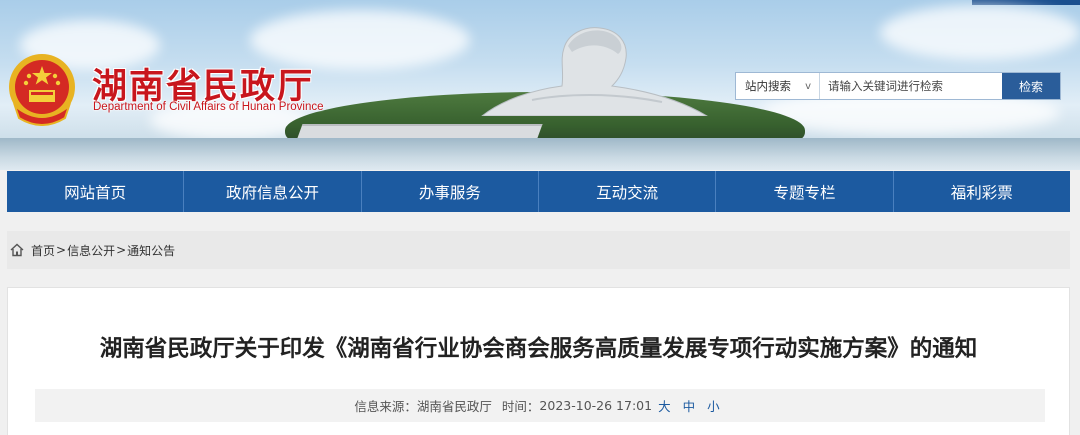 The width and height of the screenshot is (1080, 435). I want to click on breadcrumb: 首页 > 信息公开 > 通知公告, so click(538, 250).